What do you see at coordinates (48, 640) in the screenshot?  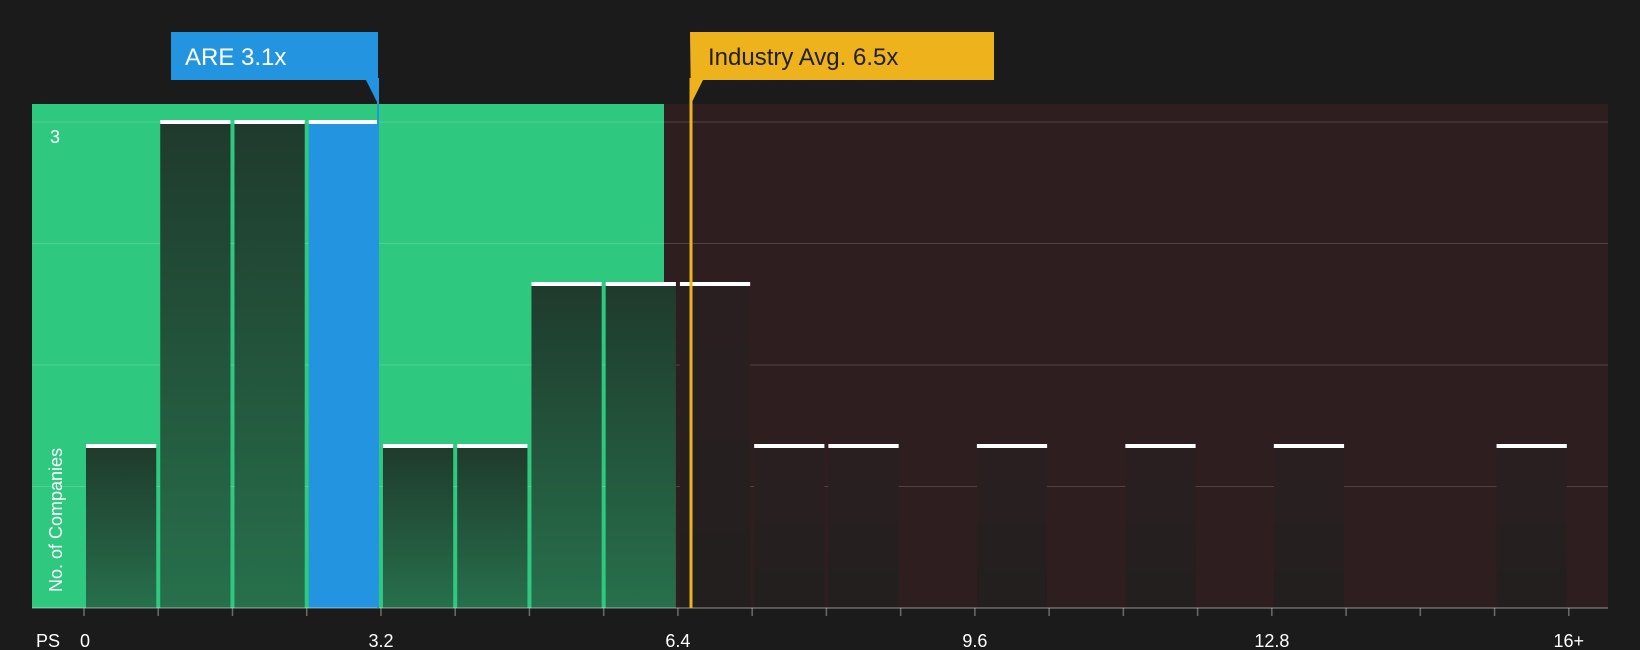 I see `x-axis-label: PS` at bounding box center [48, 640].